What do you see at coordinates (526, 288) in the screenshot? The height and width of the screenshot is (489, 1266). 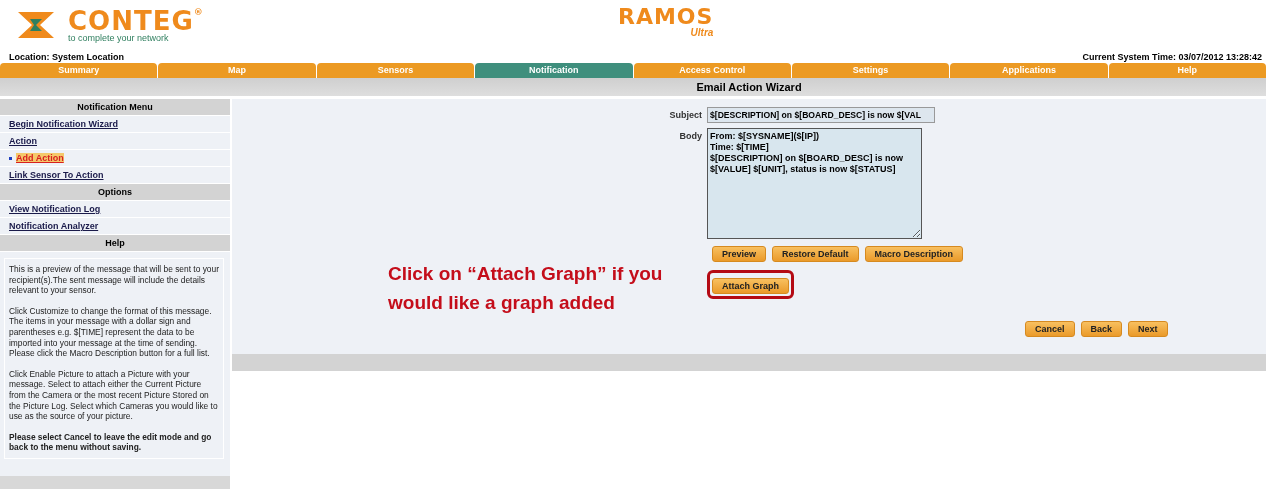 I see `annotation-text: Click on “Attach Graph” if you would like a graph added` at bounding box center [526, 288].